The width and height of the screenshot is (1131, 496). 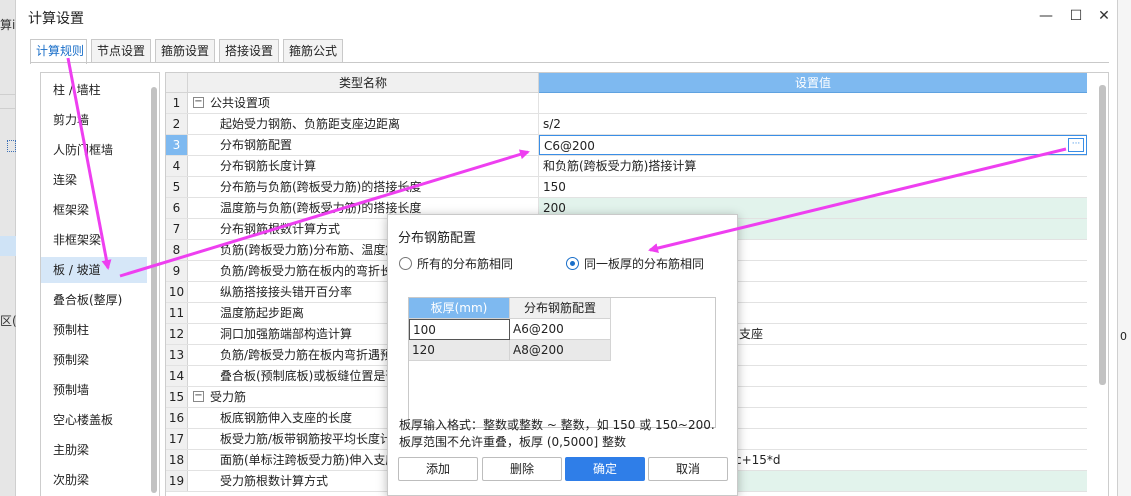 I want to click on category-item-precast-wall: 预制墙, so click(x=94, y=390).